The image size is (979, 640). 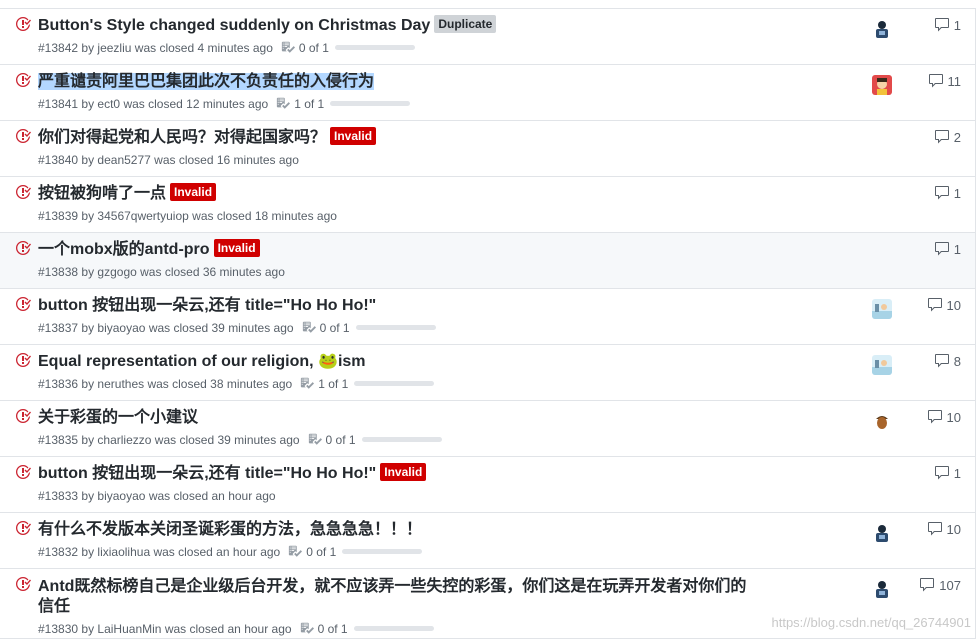 I want to click on issue-title-link: 你们对得起党和人民吗？对得起国家吗？, so click(x=182, y=137).